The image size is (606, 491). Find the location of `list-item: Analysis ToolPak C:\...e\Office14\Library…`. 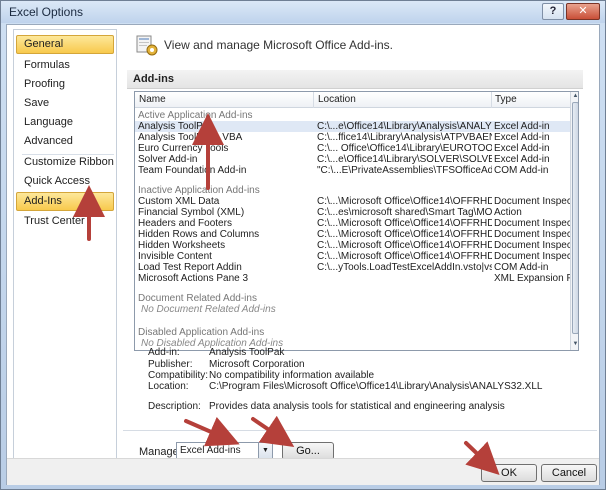

list-item: Analysis ToolPak C:\...e\Office14\Library… is located at coordinates (352, 126).